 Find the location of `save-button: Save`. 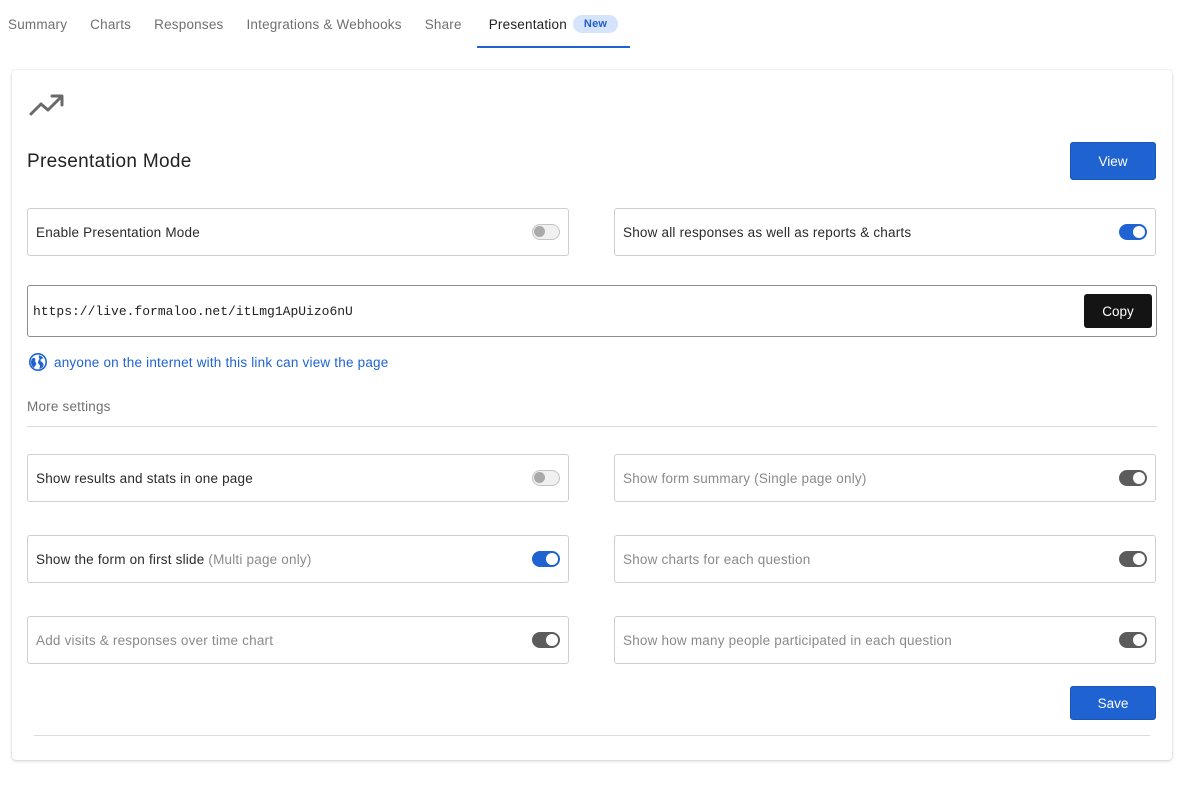

save-button: Save is located at coordinates (1113, 703).